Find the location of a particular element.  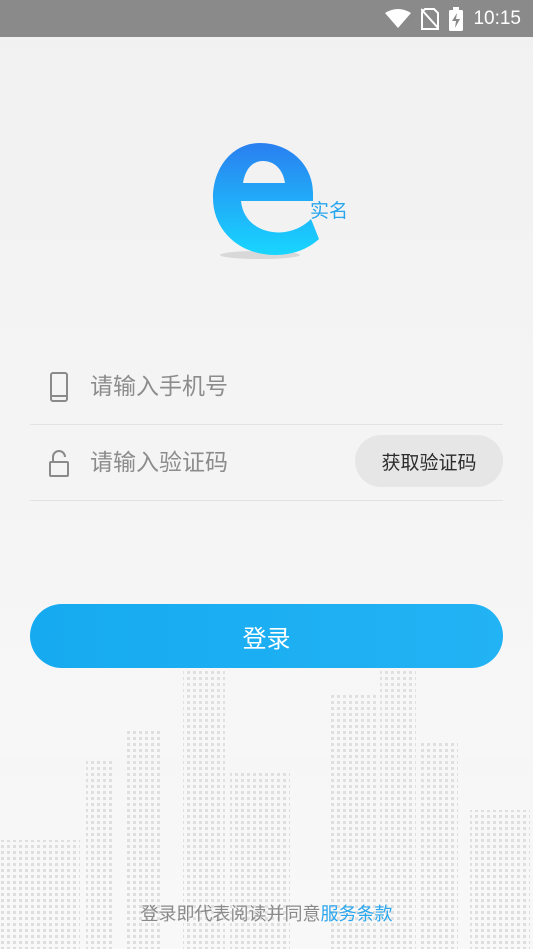

phone-field is located at coordinates (266, 386).